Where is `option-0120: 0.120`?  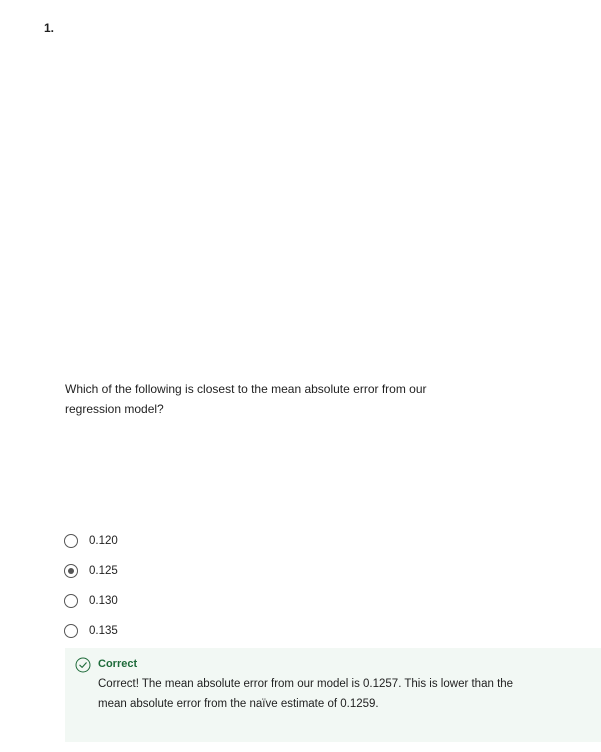
option-0120: 0.120 is located at coordinates (90, 541).